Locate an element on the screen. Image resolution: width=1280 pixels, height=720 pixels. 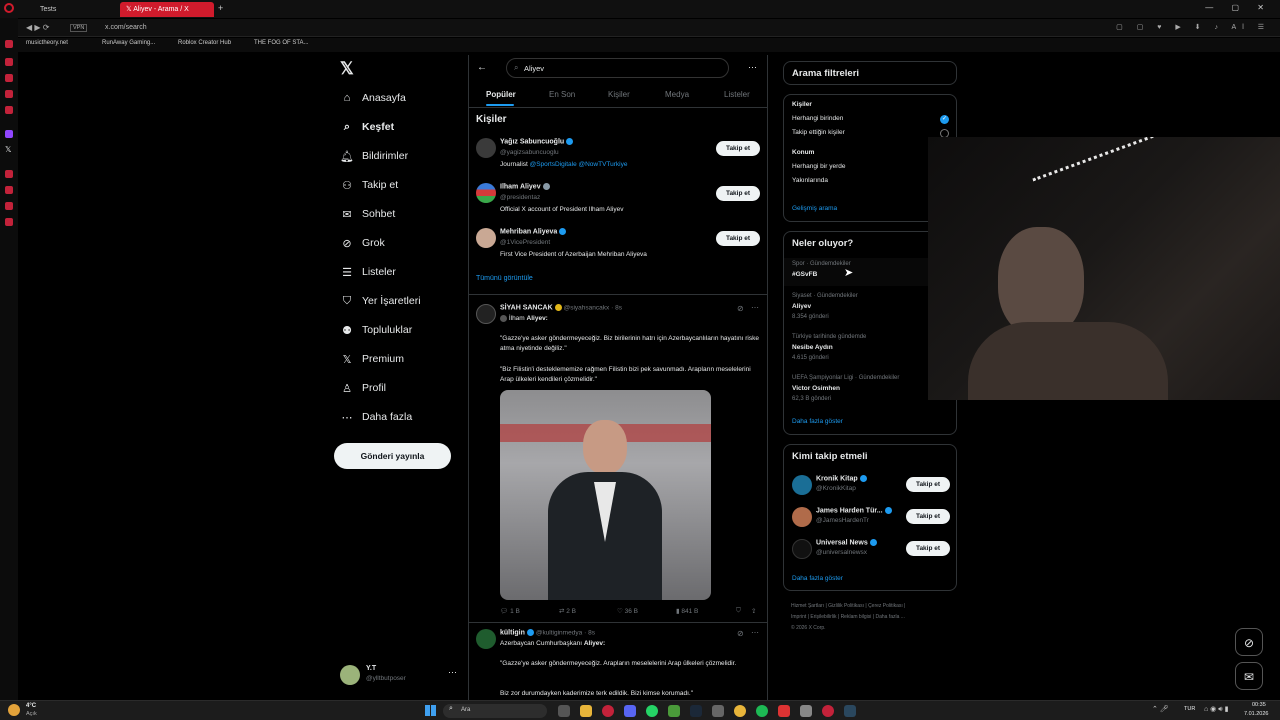
x-icon: 𝕏 is located at coordinates (8, 149).